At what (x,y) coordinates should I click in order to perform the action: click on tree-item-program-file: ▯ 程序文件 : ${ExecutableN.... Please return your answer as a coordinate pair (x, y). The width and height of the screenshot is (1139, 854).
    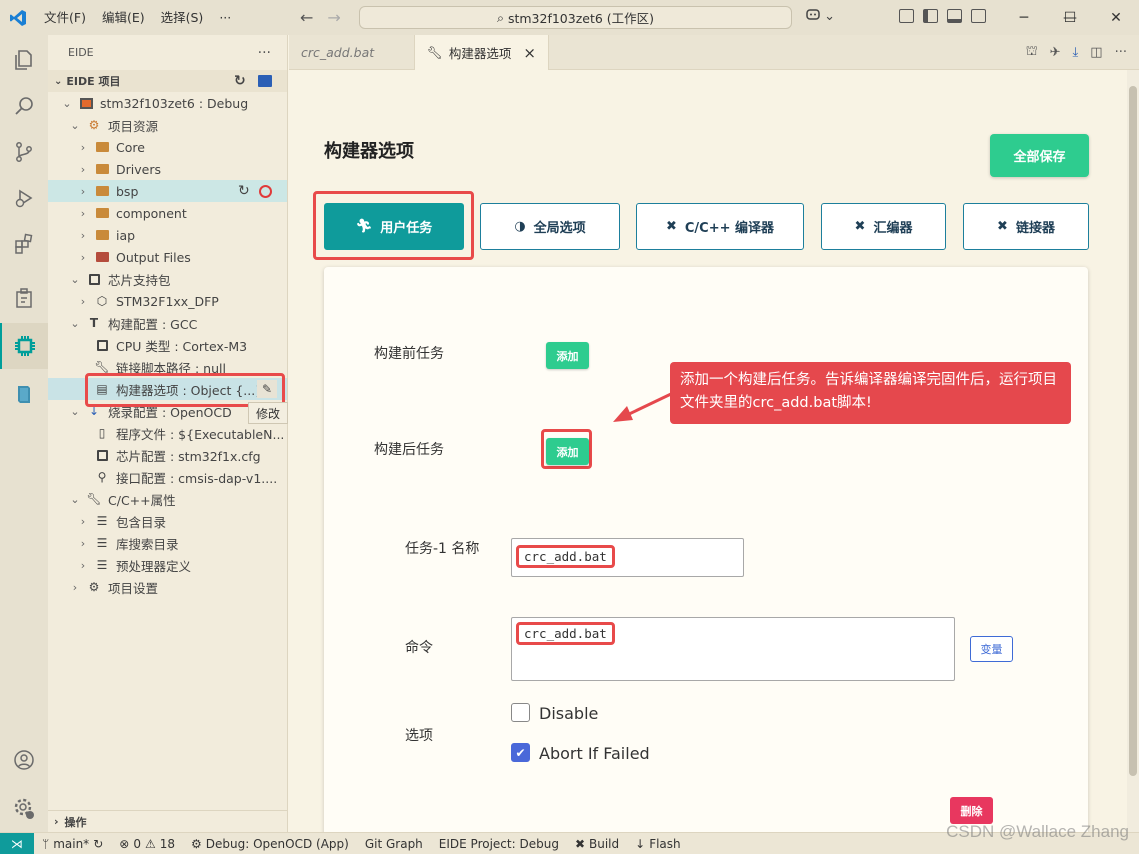
    Looking at the image, I should click on (167, 433).